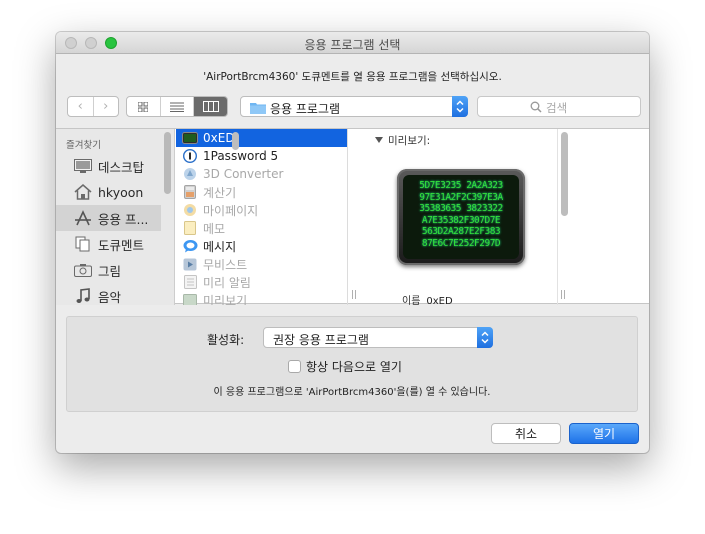 This screenshot has width=705, height=534. I want to click on reminders-icon, so click(190, 282).